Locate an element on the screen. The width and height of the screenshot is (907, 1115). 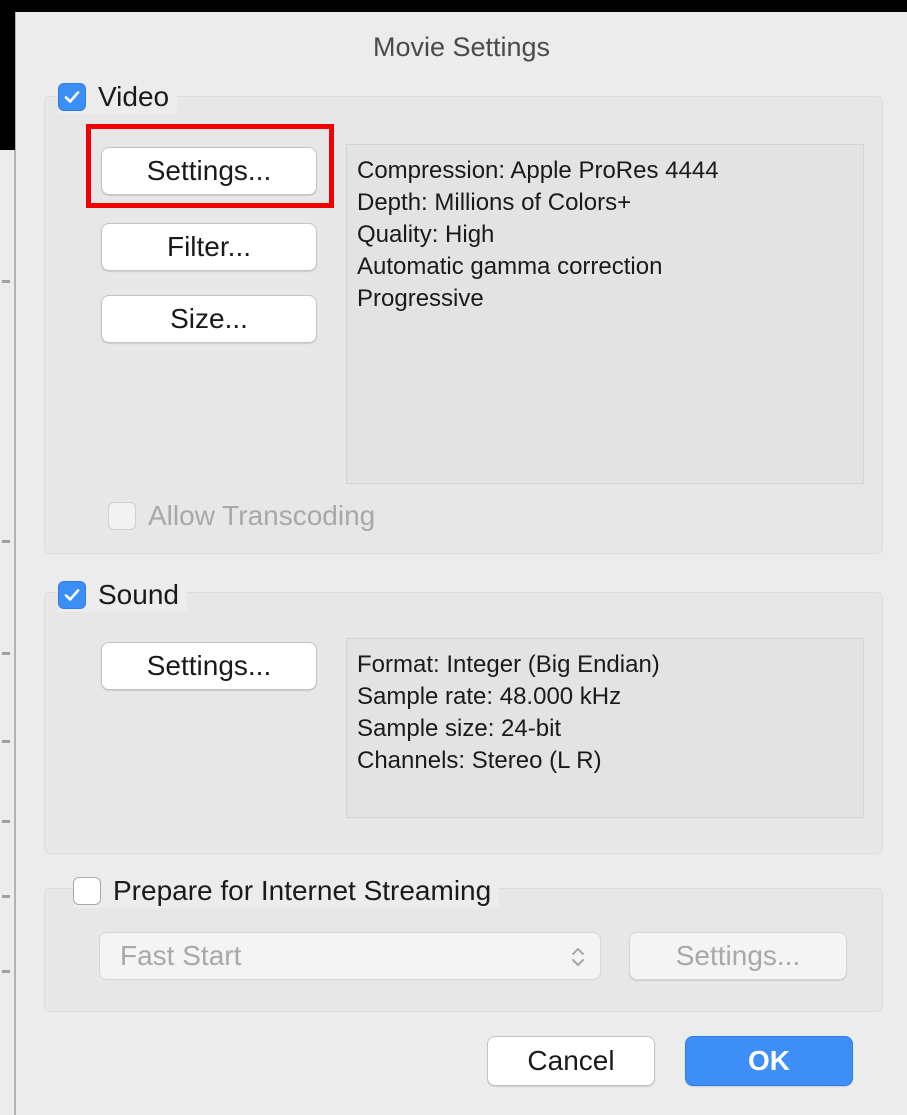
title-bar: Movie Settings is located at coordinates (461, 44).